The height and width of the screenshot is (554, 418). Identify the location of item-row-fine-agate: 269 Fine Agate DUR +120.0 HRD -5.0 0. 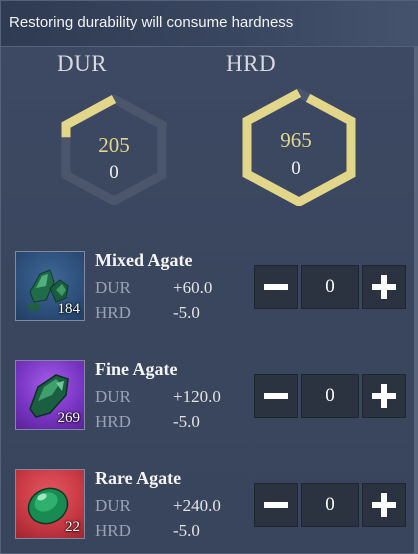
(215, 395).